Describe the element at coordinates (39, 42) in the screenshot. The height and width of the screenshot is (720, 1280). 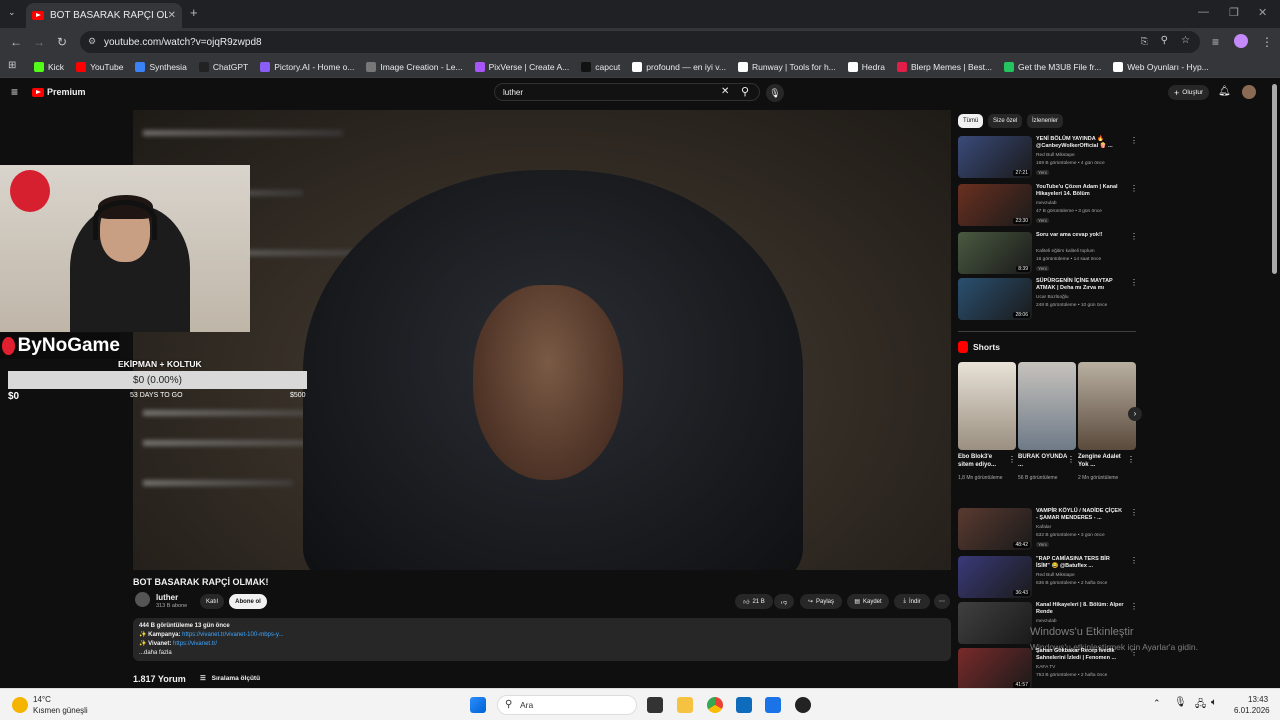
I see `forward-icon: →` at that location.